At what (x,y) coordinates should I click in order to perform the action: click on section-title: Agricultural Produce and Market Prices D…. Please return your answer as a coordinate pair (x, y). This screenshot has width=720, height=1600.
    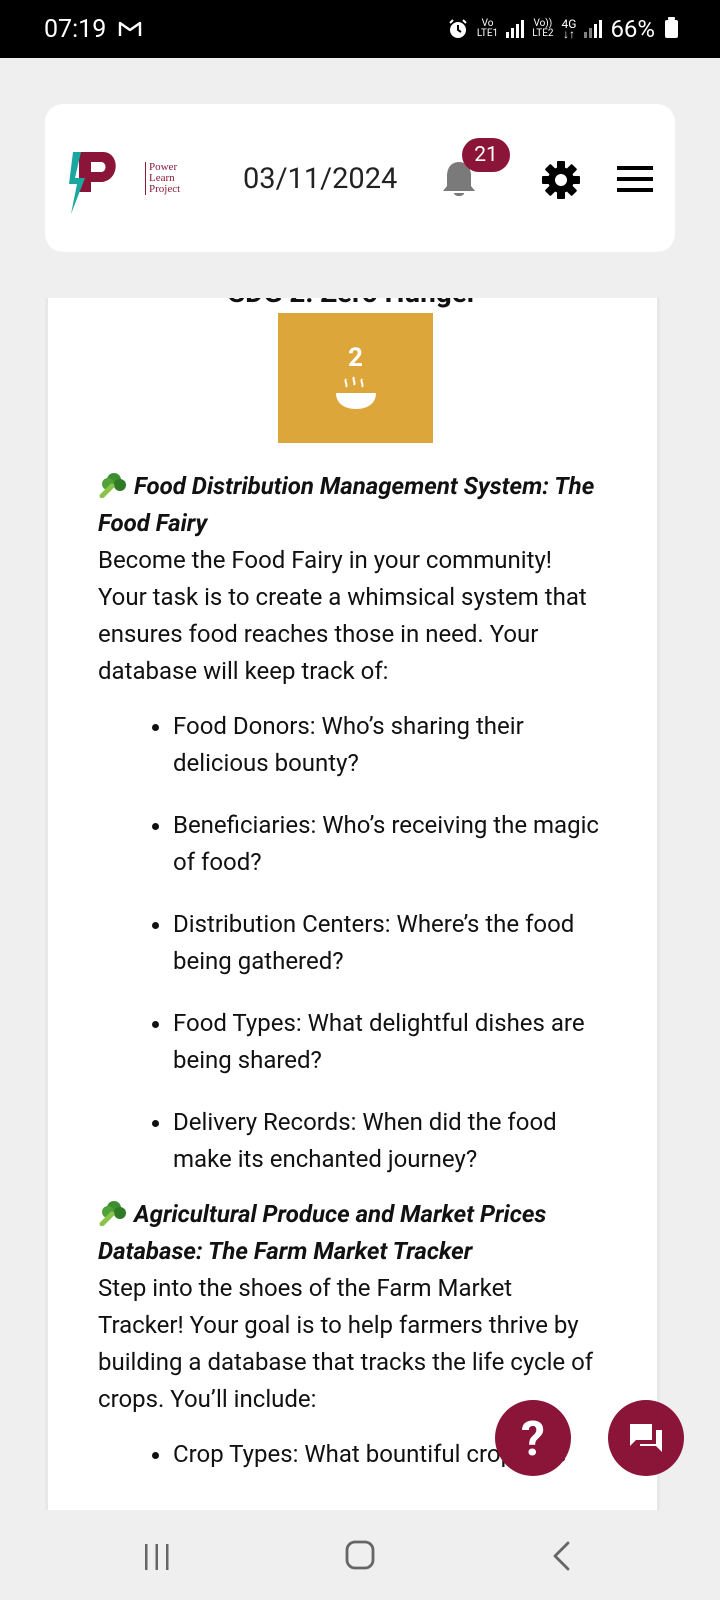
    Looking at the image, I should click on (322, 1232).